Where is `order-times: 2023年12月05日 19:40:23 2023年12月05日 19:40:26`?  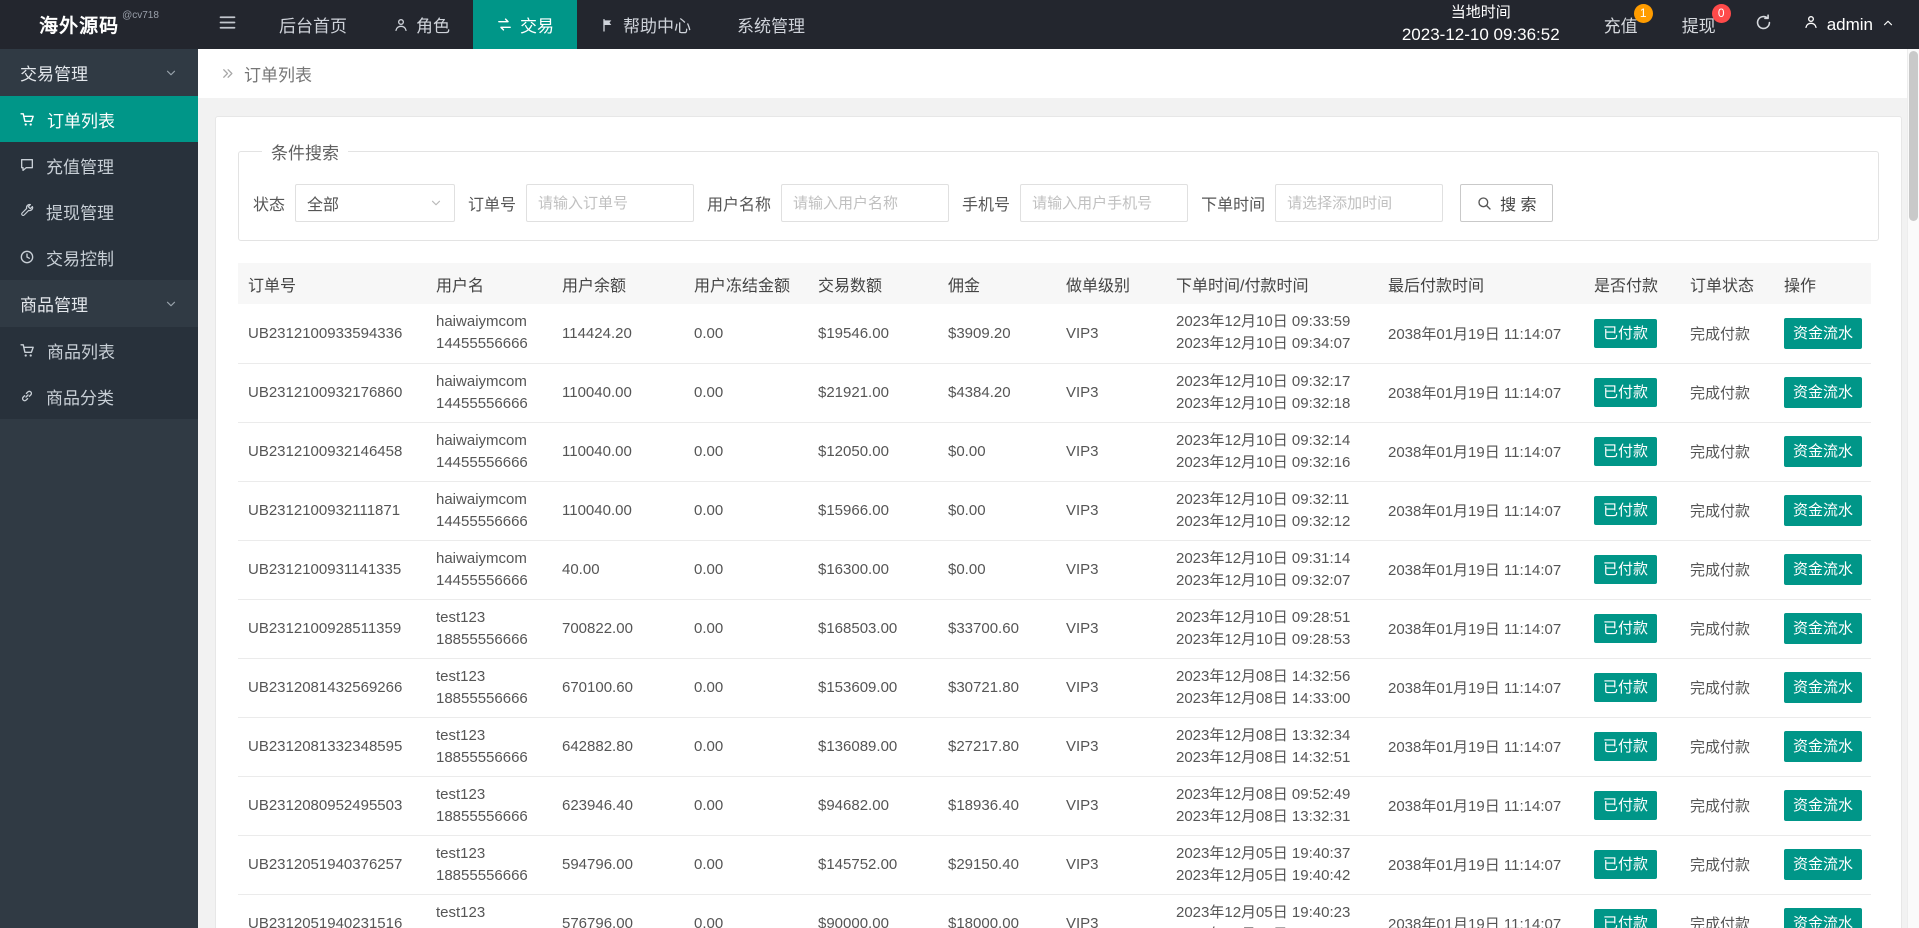 order-times: 2023年12月05日 19:40:23 2023年12月05日 19:40:26 is located at coordinates (1272, 915).